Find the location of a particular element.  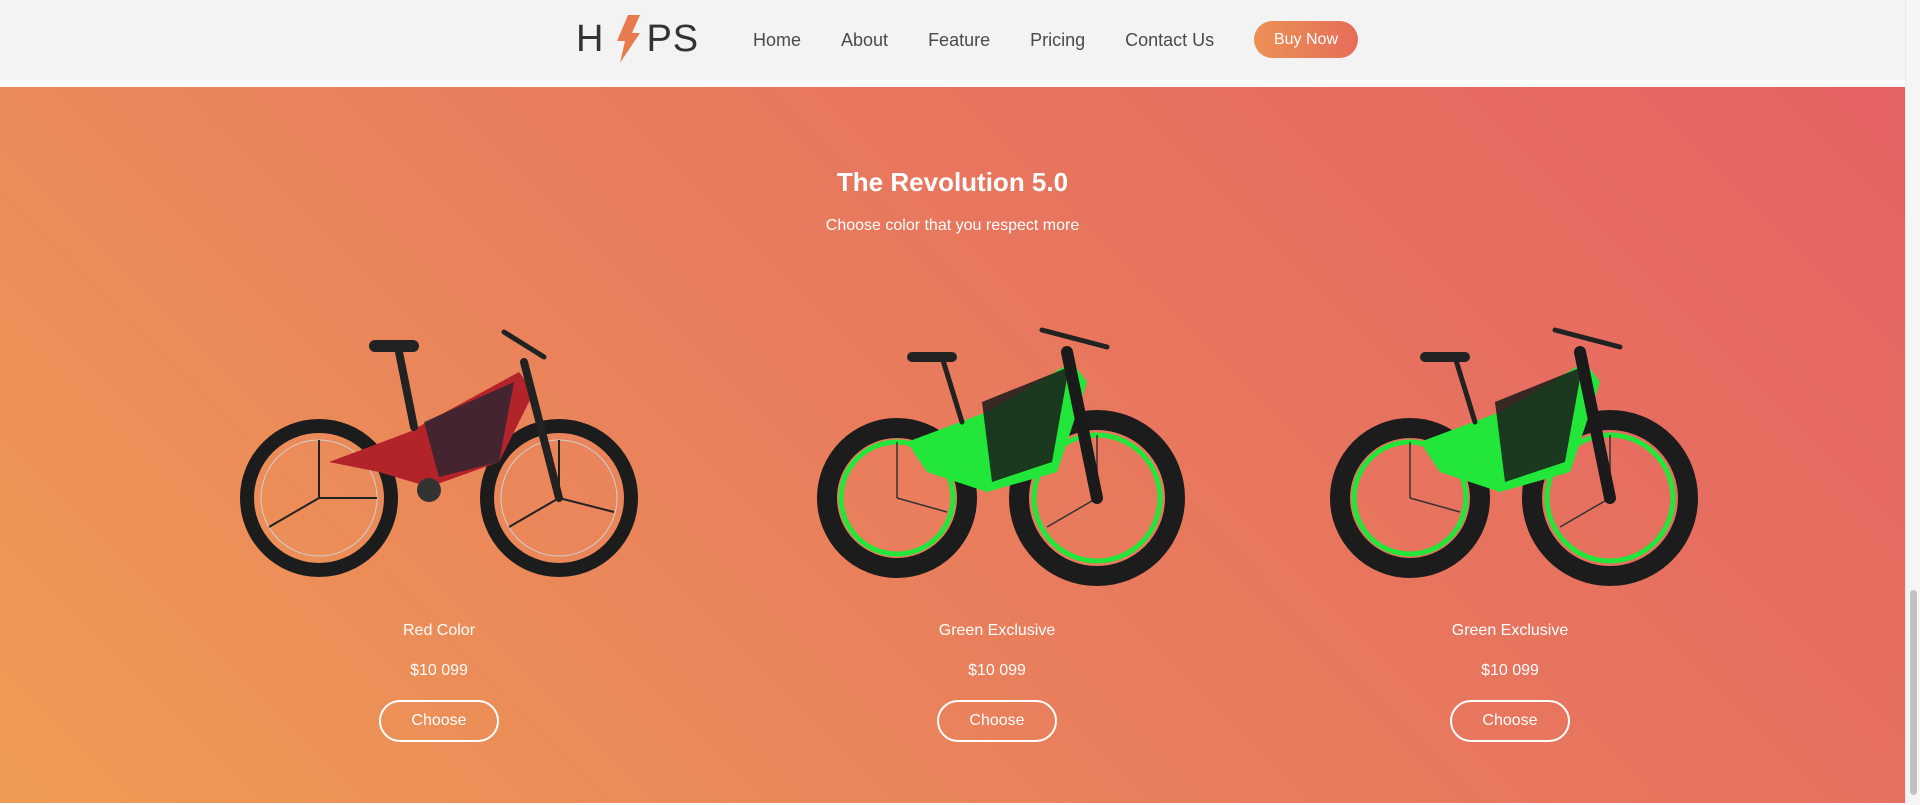

lightning-bolt-icon is located at coordinates (628, 39).